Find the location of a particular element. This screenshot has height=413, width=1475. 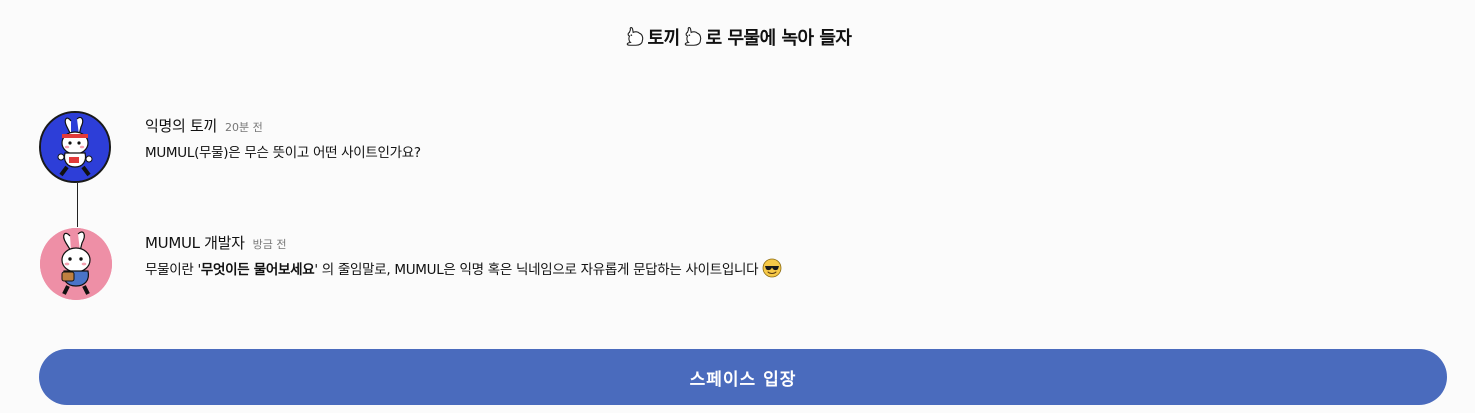

enter-space-button: 스페이스 입장 is located at coordinates (743, 377).